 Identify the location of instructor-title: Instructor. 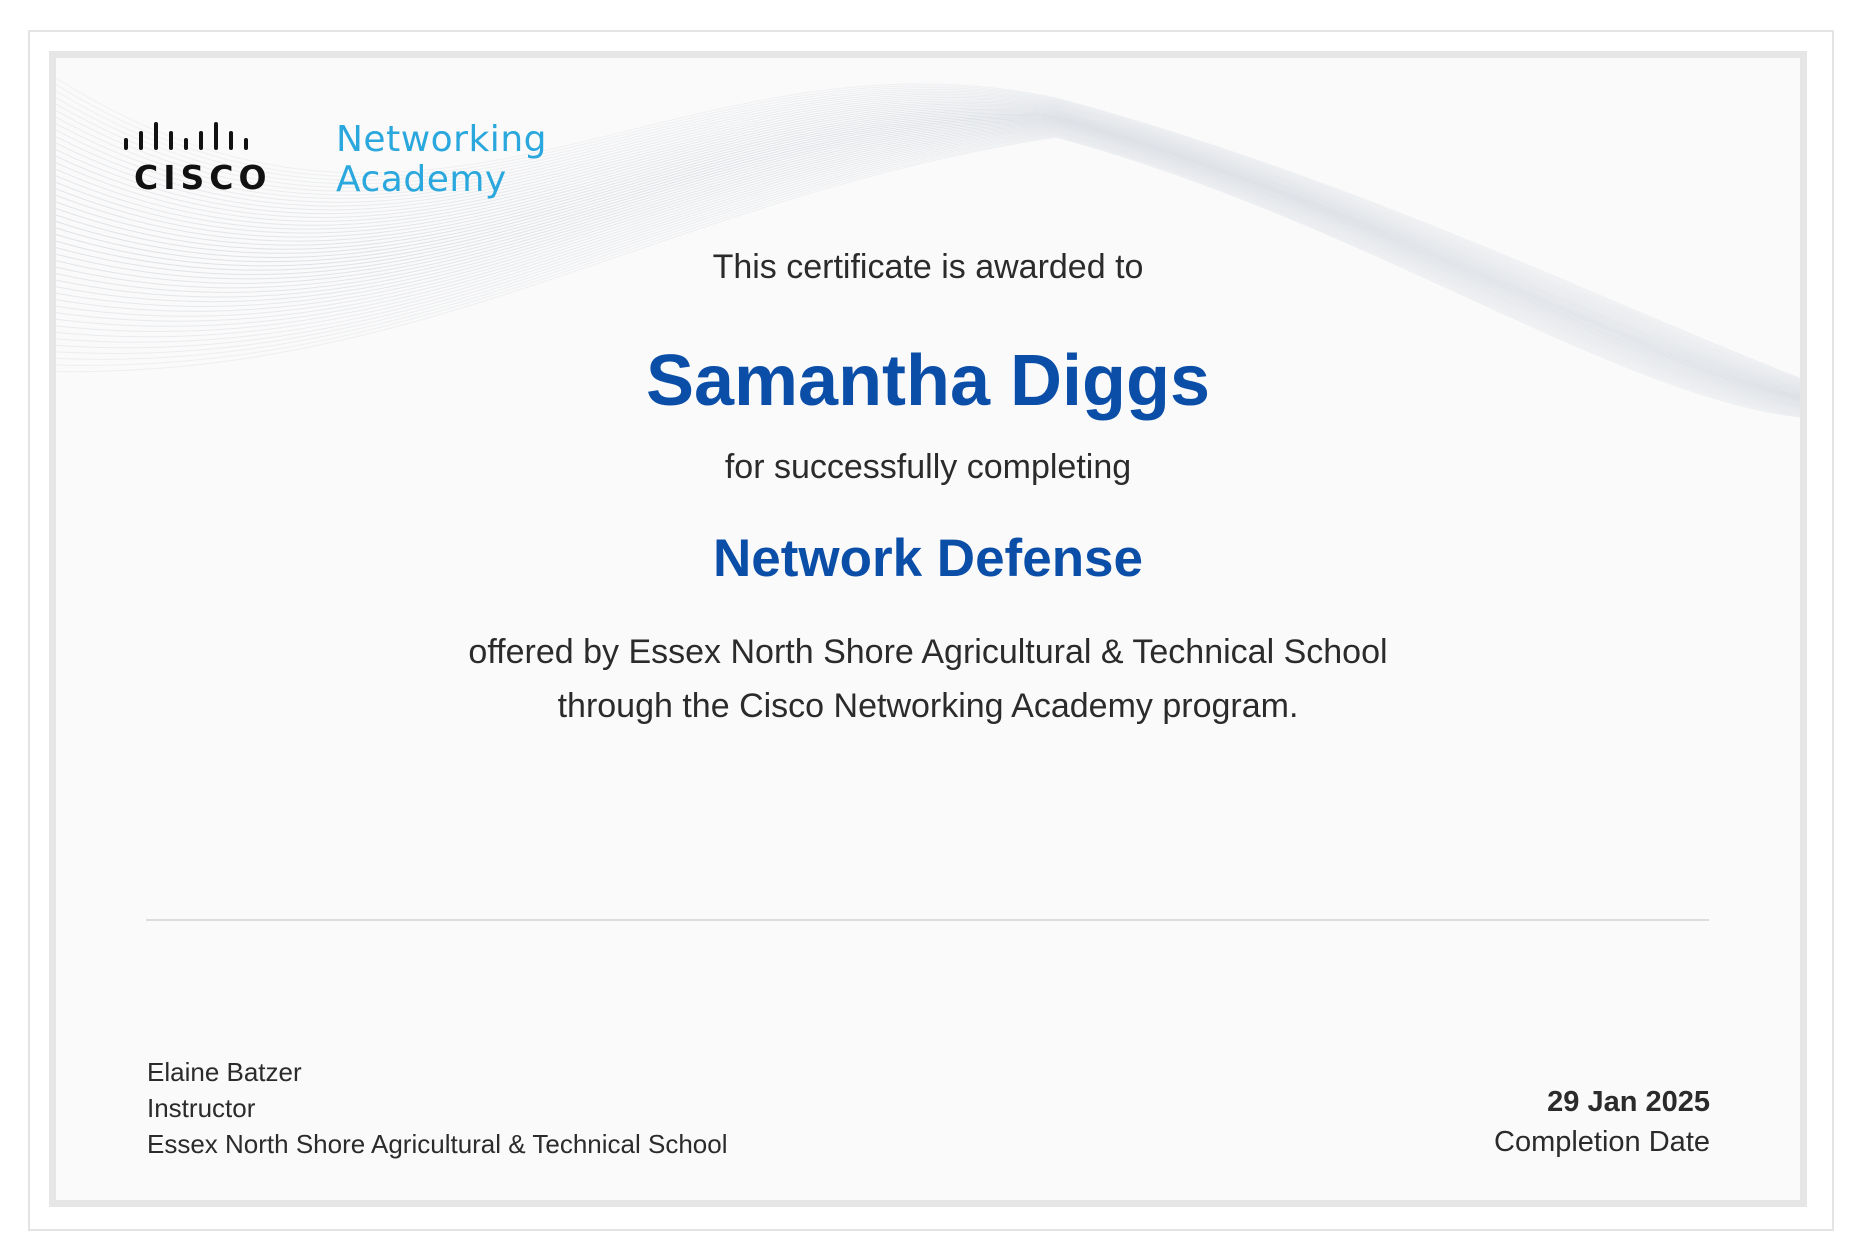
(201, 1108).